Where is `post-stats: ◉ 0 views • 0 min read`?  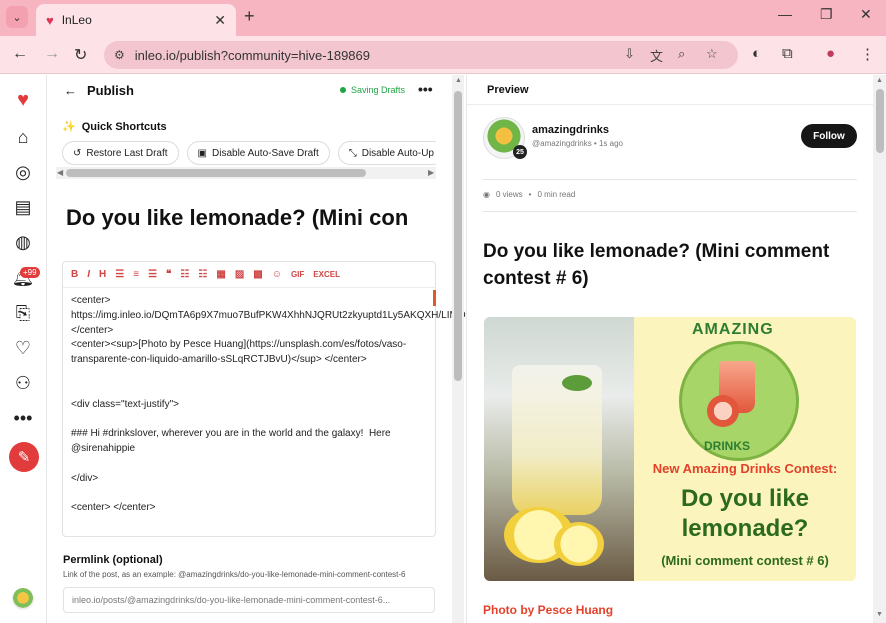 post-stats: ◉ 0 views • 0 min read is located at coordinates (529, 194).